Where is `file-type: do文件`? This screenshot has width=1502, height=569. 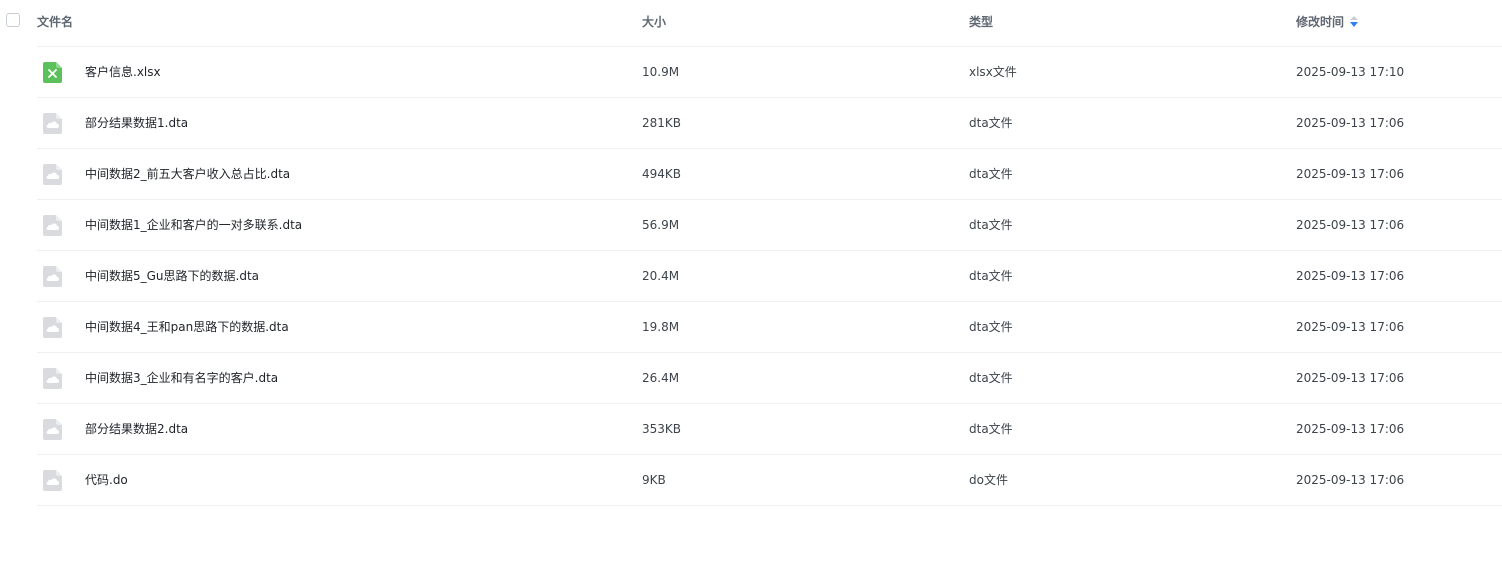 file-type: do文件 is located at coordinates (988, 480).